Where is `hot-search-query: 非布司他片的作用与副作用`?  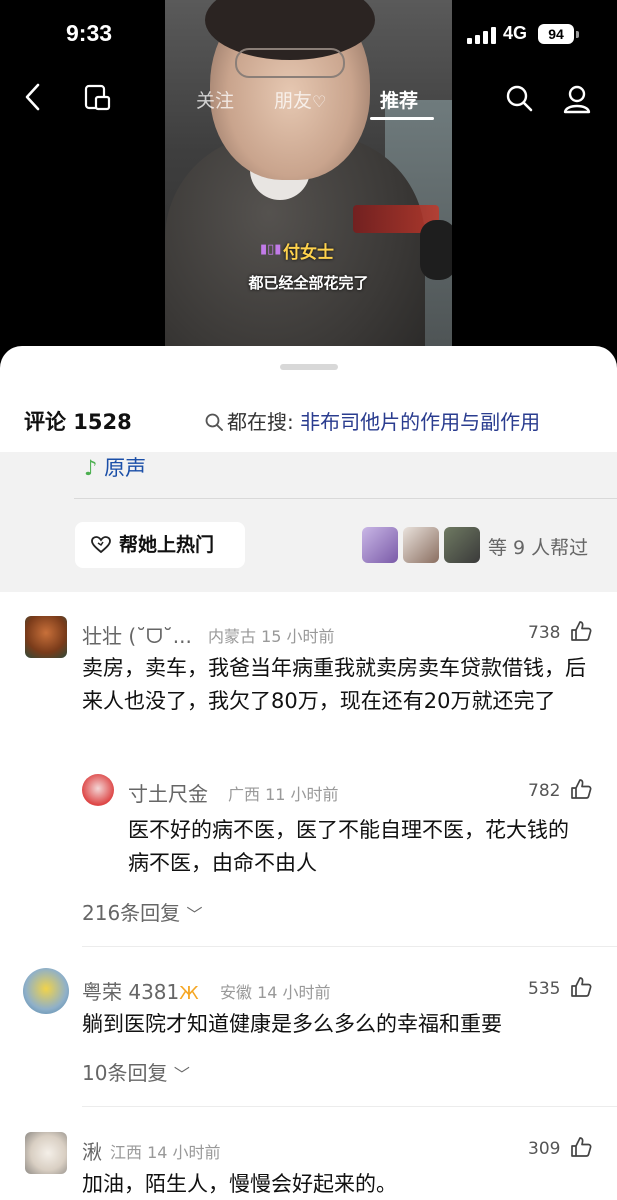
hot-search-query: 非布司他片的作用与副作用 is located at coordinates (420, 422).